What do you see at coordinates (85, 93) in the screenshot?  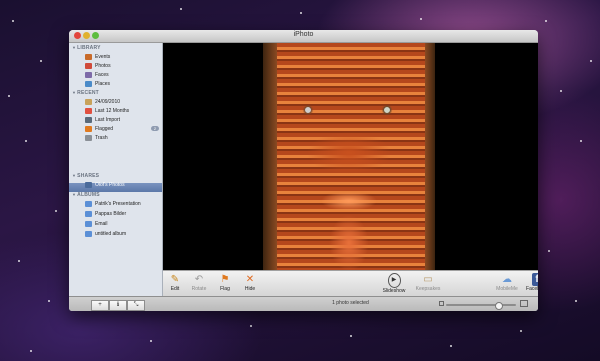 I see `section-heading-recent: ▼RECENT` at bounding box center [85, 93].